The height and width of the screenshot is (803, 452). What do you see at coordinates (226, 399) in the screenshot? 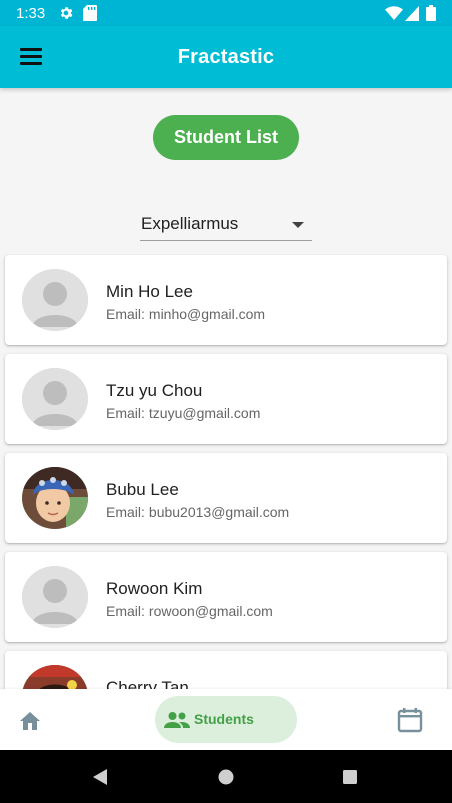
I see `student-card: Tzu yu Chou Email: tzuyu@gmail.com` at bounding box center [226, 399].